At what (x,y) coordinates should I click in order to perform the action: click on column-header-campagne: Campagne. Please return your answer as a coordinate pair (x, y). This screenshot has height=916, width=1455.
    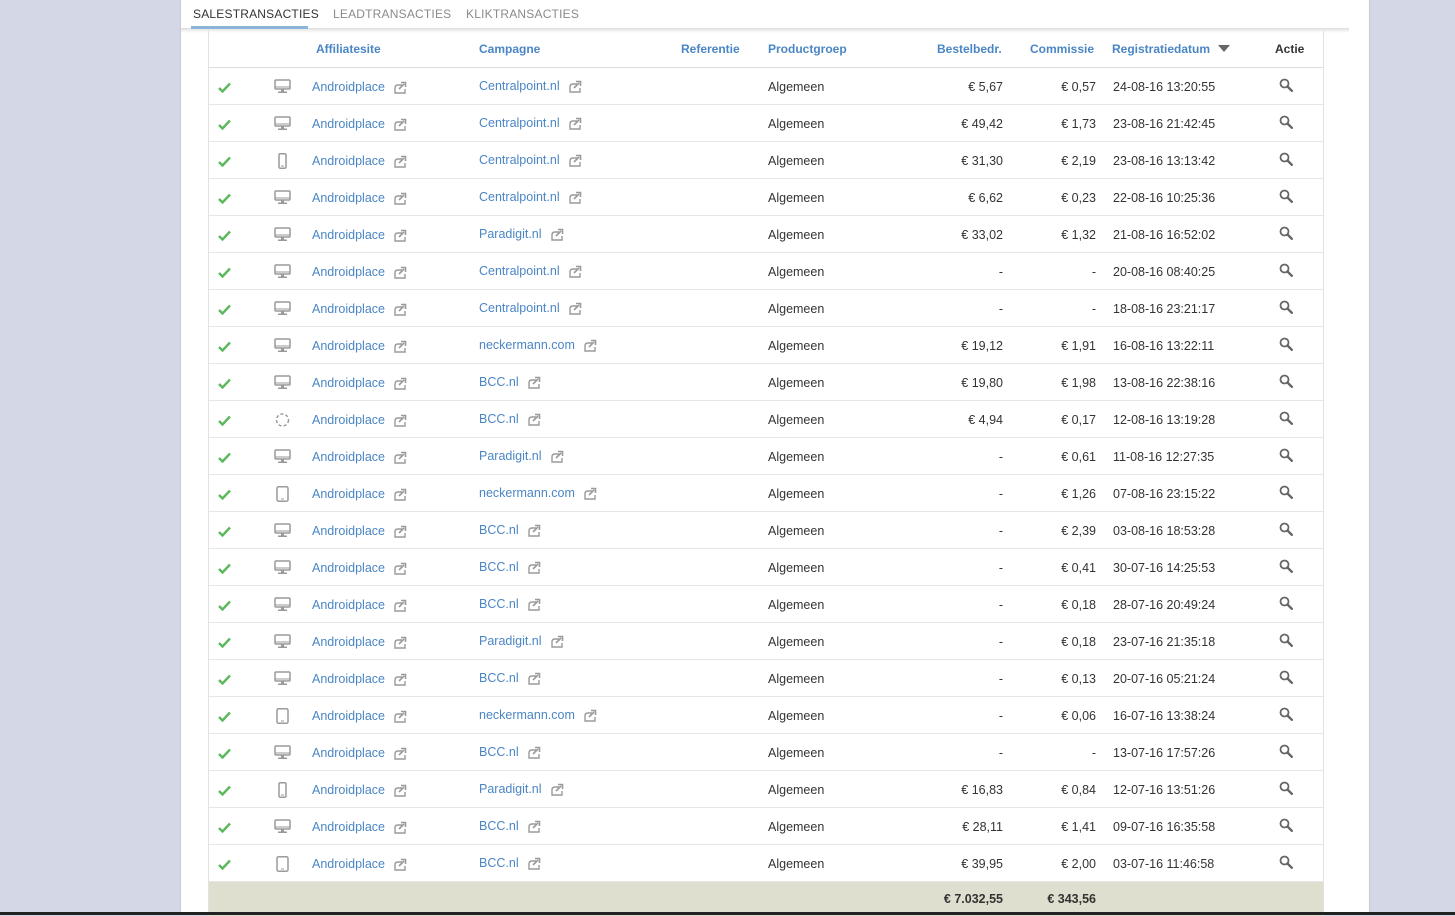
    Looking at the image, I should click on (509, 49).